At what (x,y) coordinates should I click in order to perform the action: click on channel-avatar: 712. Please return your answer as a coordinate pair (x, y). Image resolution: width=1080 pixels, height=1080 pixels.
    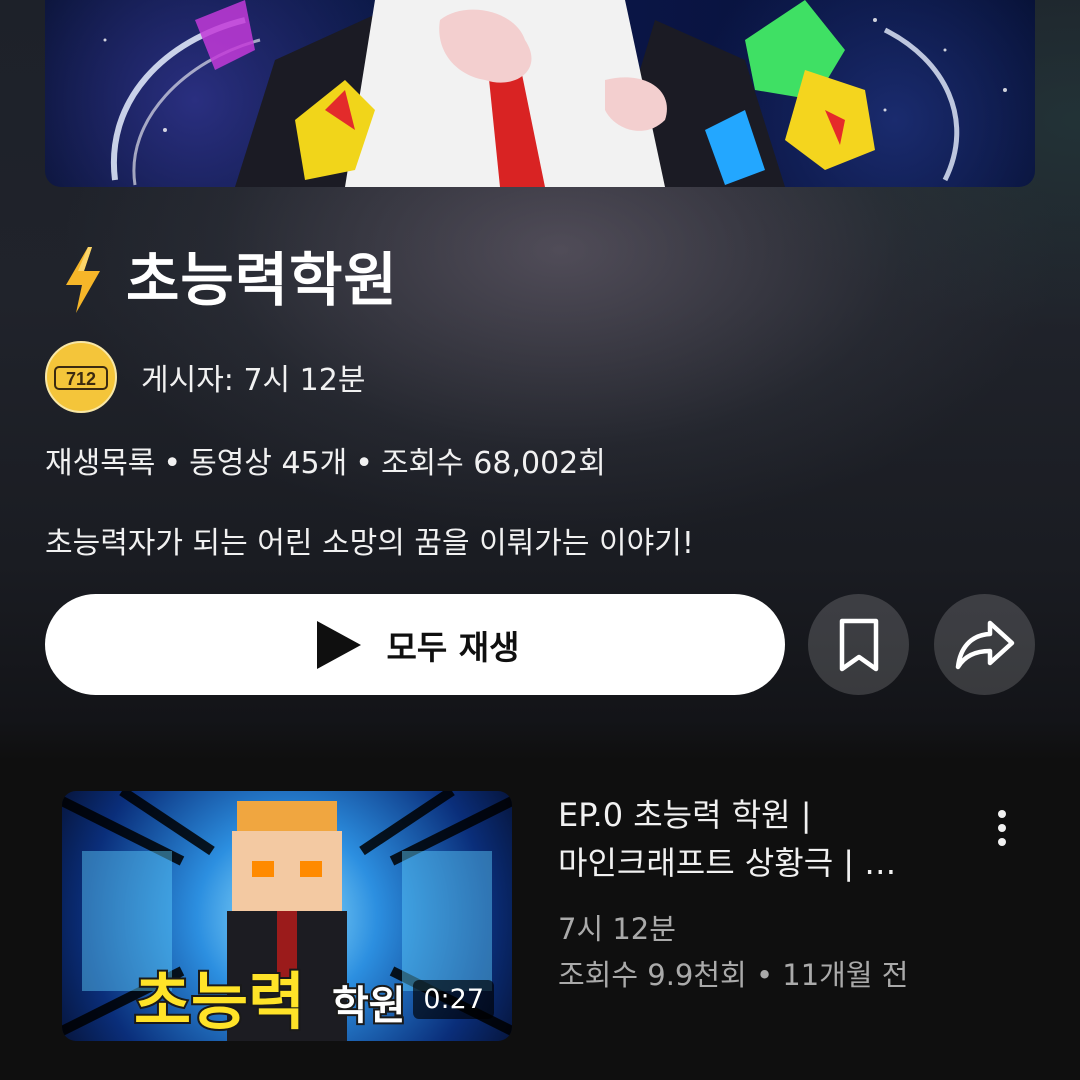
    Looking at the image, I should click on (81, 377).